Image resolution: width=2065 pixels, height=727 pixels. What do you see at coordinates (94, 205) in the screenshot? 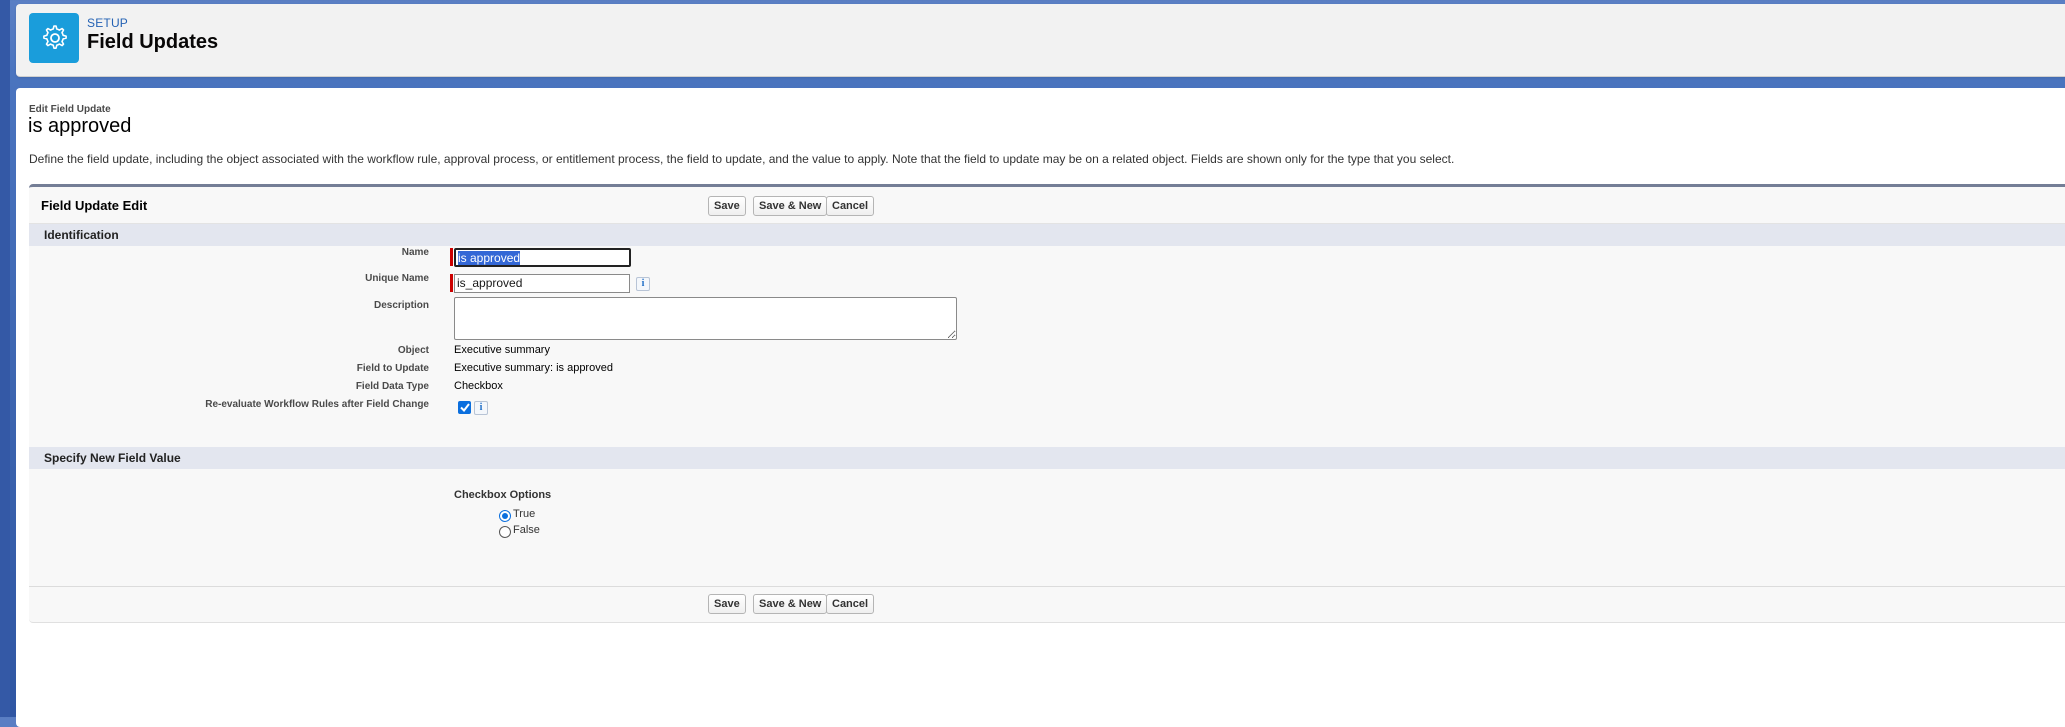
I see `block-title: Field Update Edit` at bounding box center [94, 205].